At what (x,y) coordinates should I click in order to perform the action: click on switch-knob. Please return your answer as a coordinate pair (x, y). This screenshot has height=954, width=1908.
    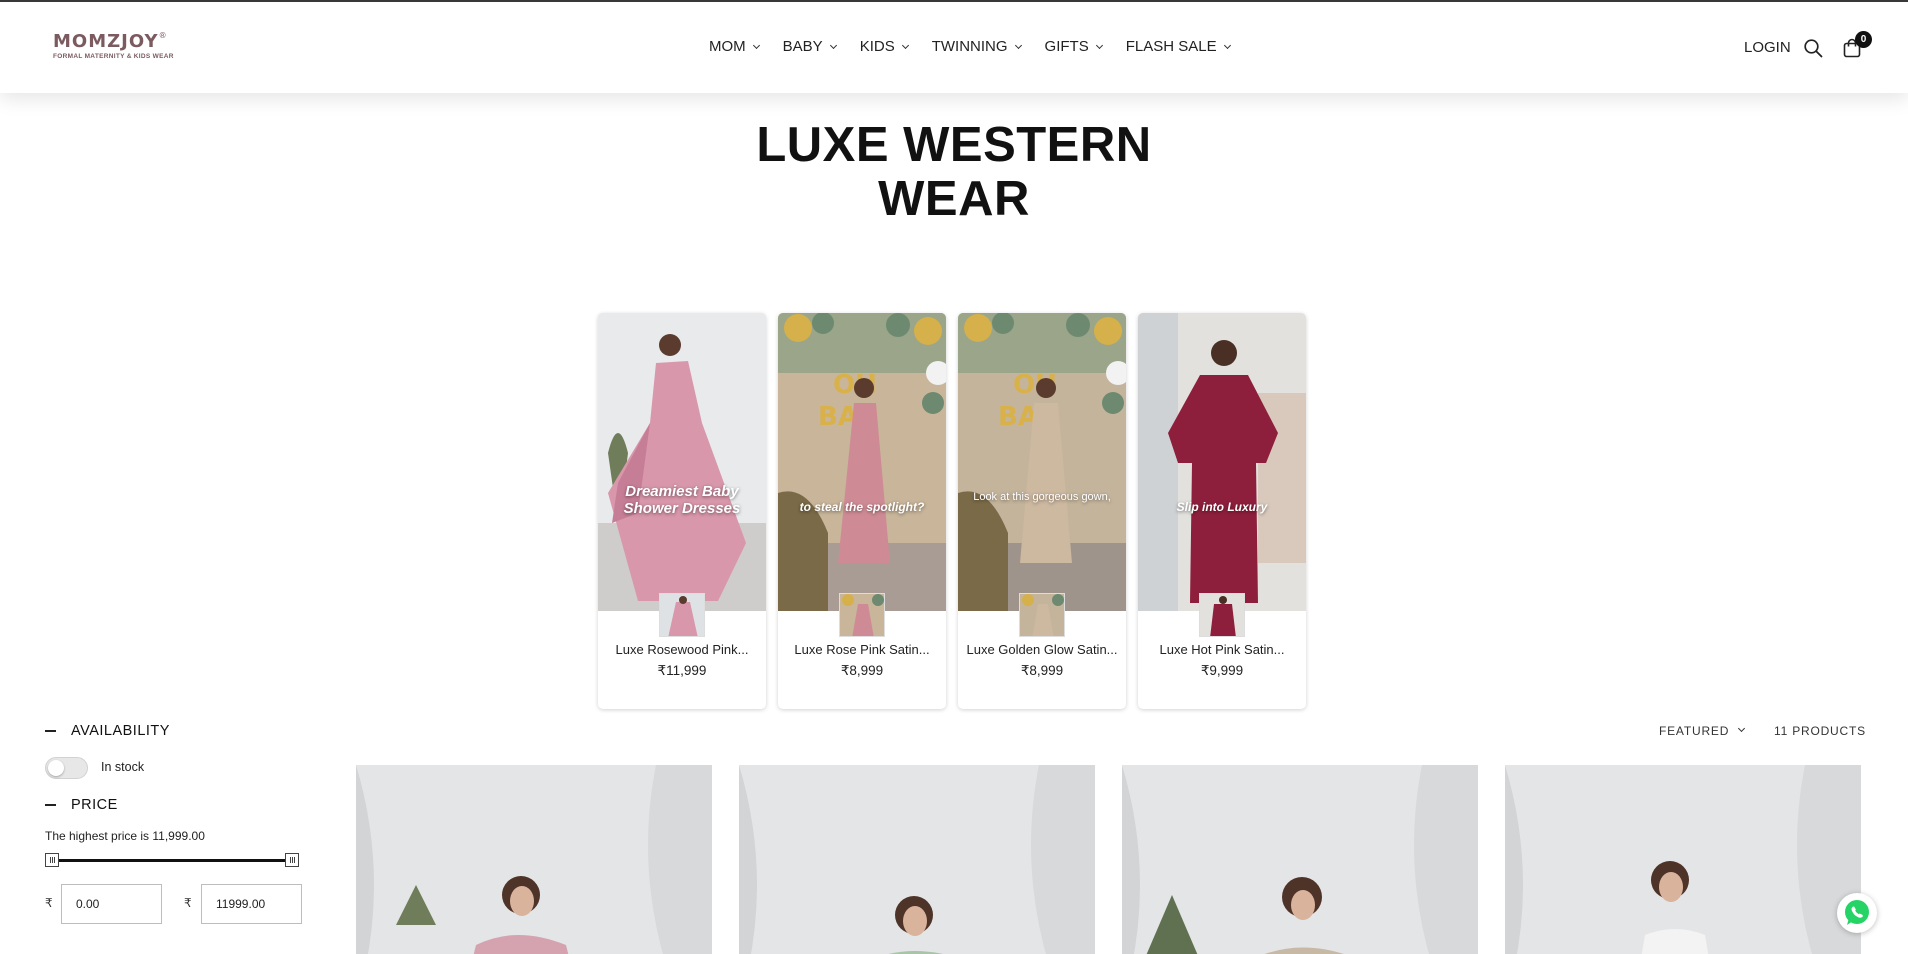
    Looking at the image, I should click on (56, 768).